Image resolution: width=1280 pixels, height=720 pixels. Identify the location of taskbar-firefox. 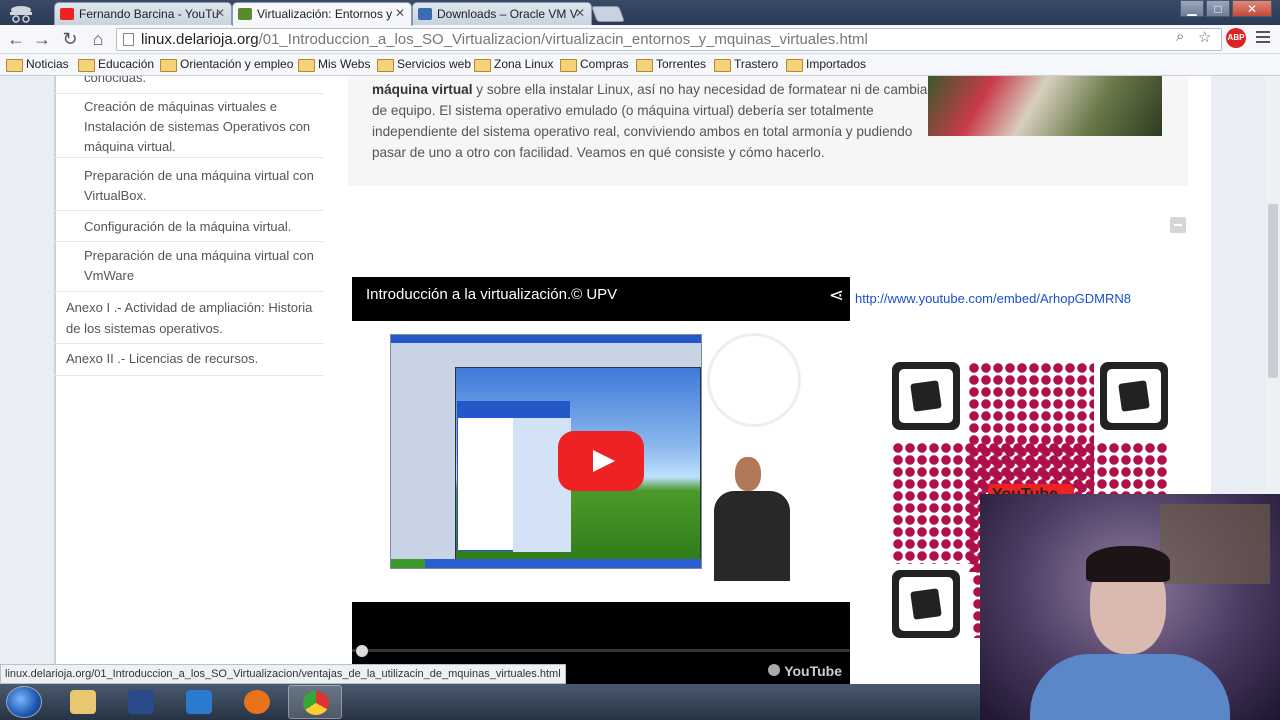
(257, 702).